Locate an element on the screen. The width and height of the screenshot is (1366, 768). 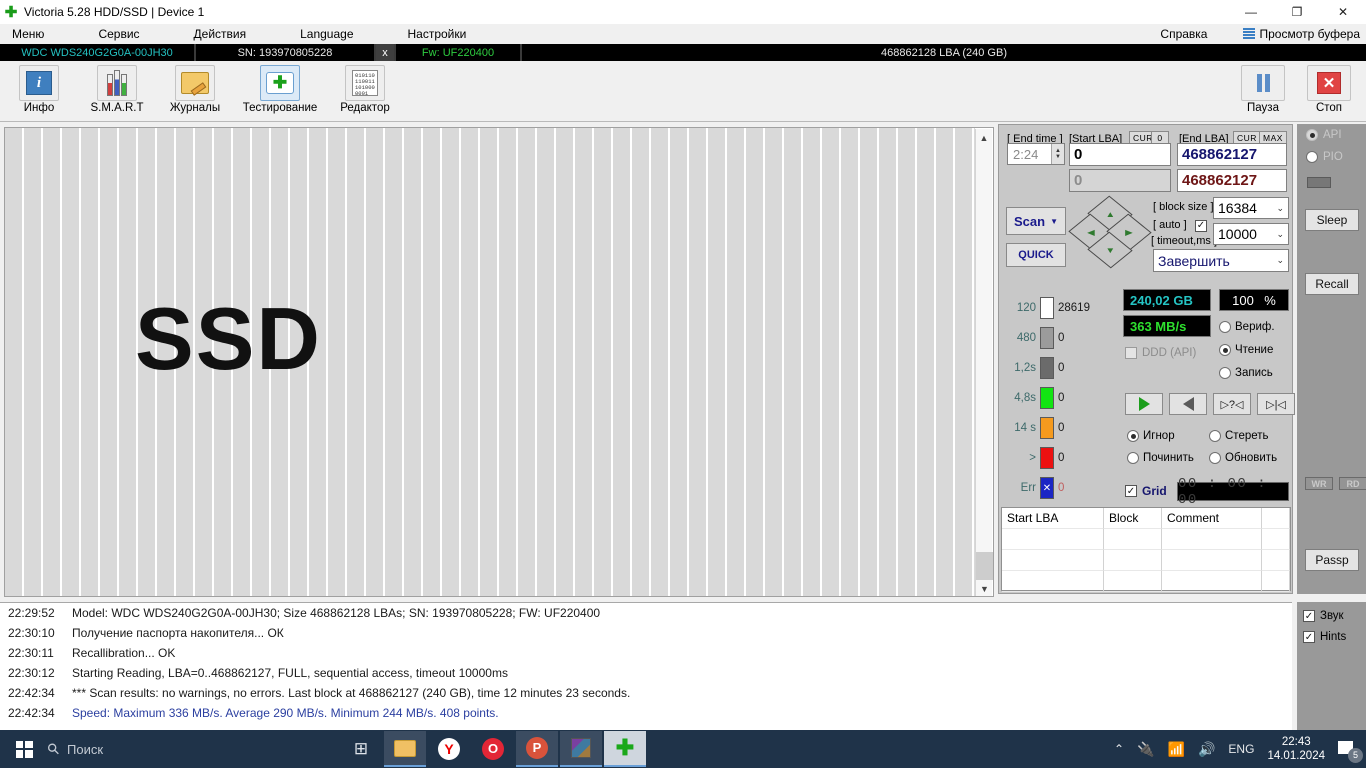
device-close-icon: x is located at coordinates (386, 52).